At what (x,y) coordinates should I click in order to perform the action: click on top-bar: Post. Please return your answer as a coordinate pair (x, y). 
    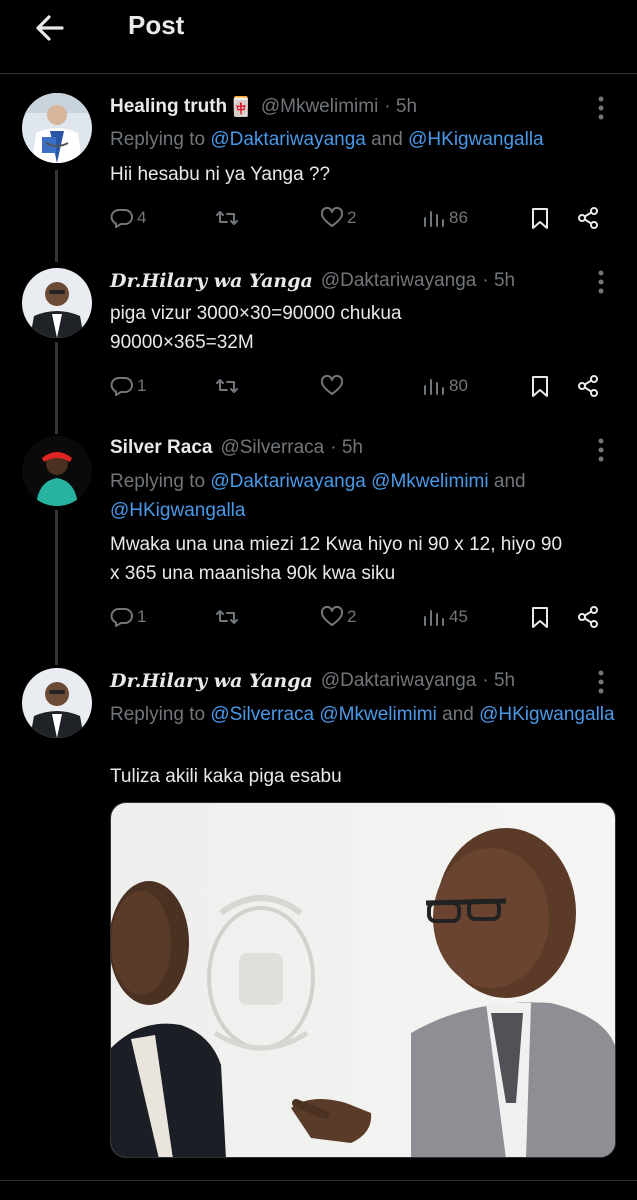
    Looking at the image, I should click on (318, 37).